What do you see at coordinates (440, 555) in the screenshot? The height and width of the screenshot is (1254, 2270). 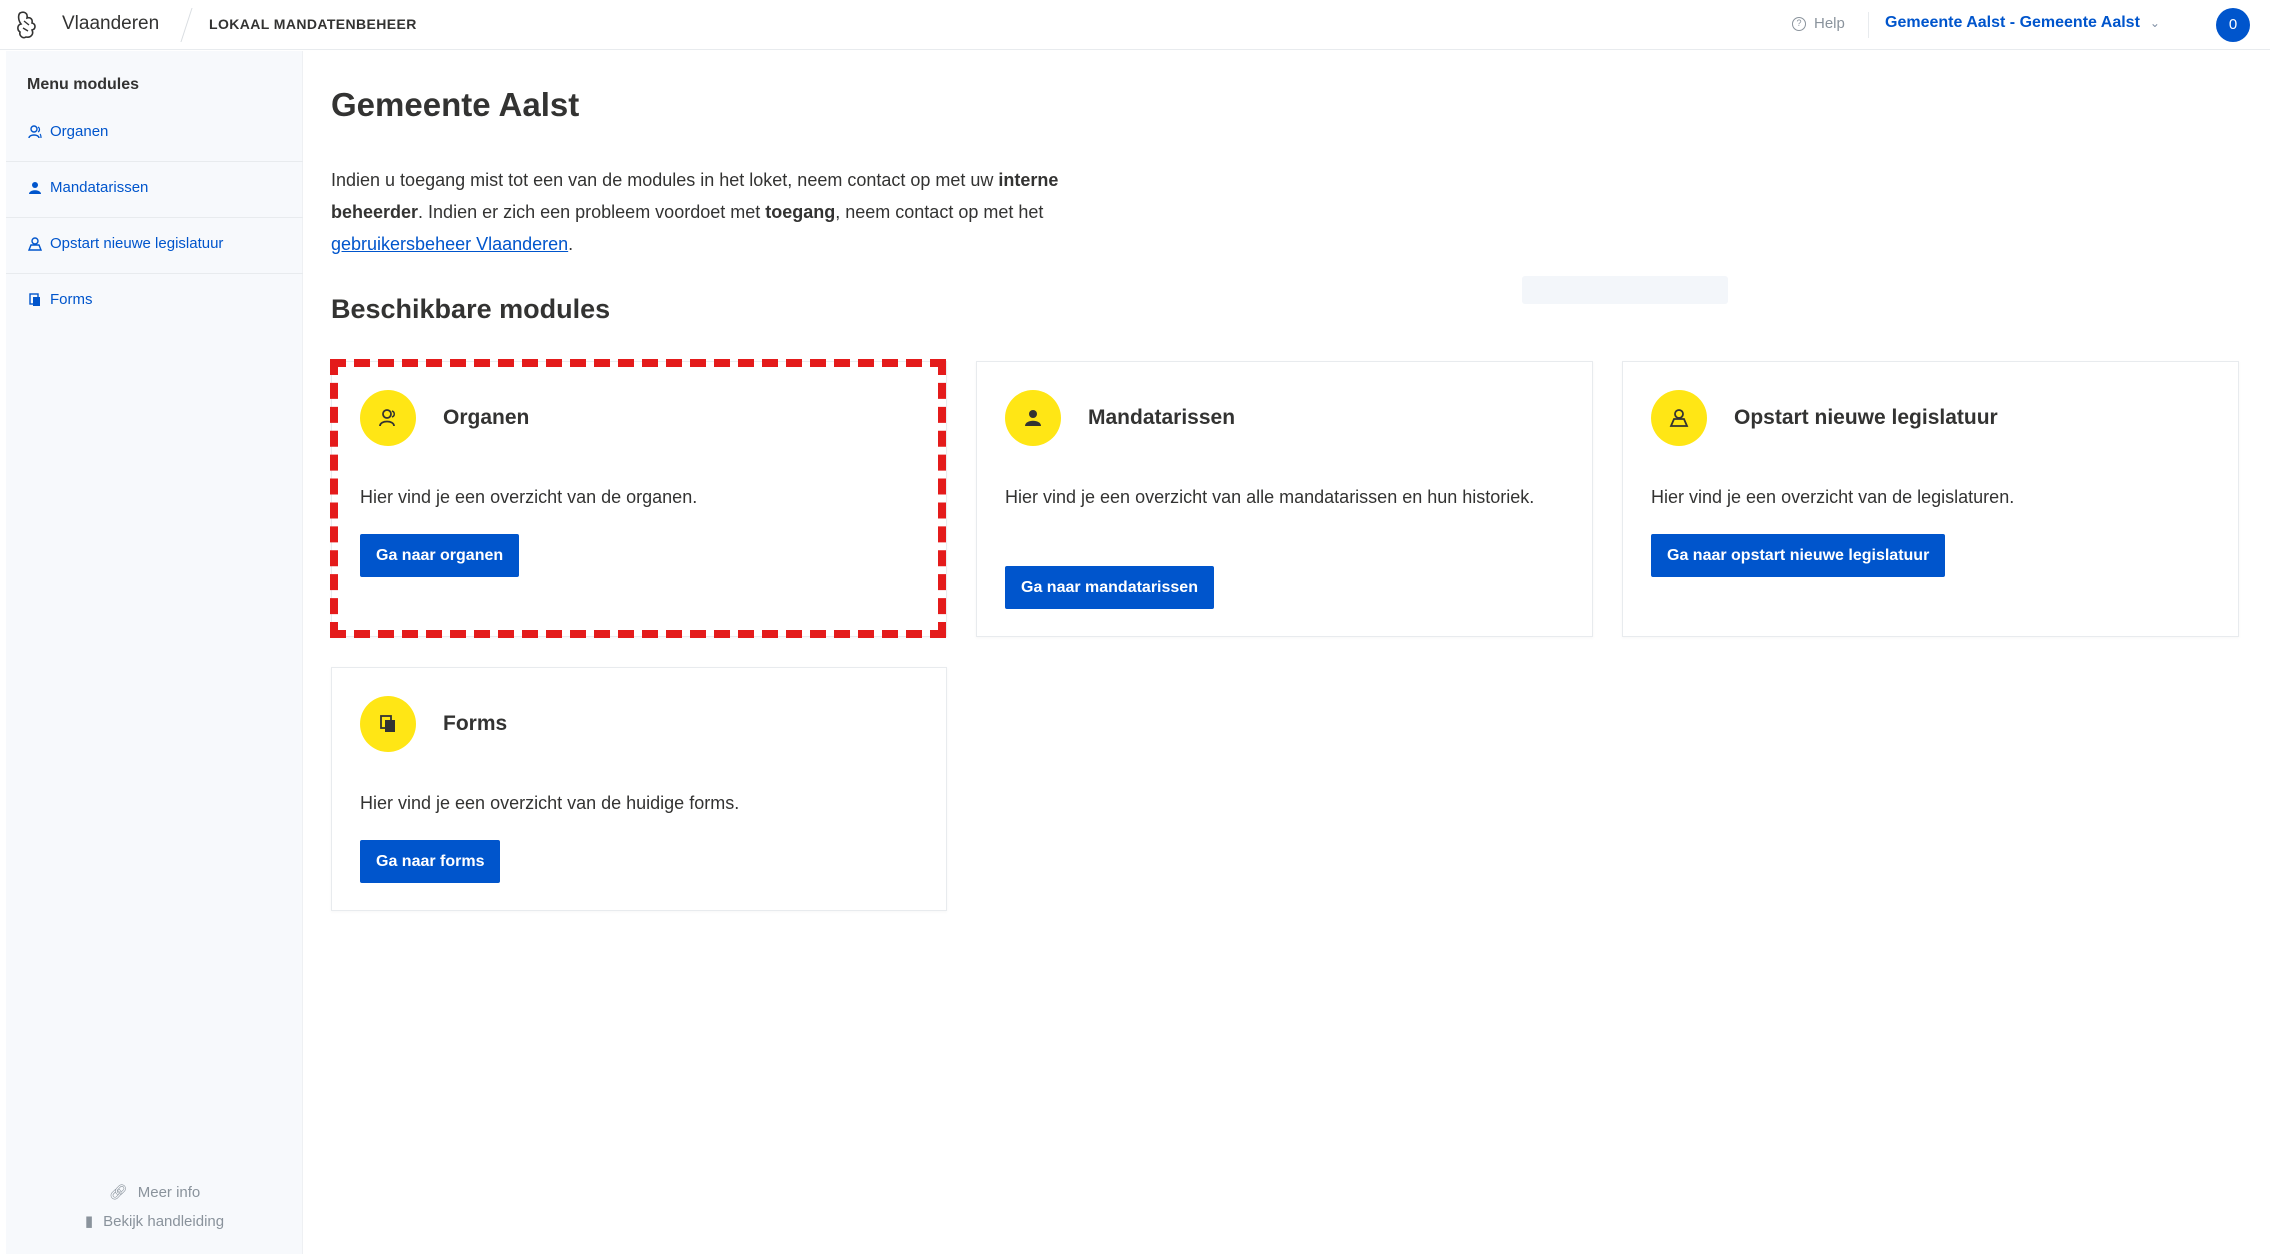 I see `ga-naar-organen-button: Ga naar organen` at bounding box center [440, 555].